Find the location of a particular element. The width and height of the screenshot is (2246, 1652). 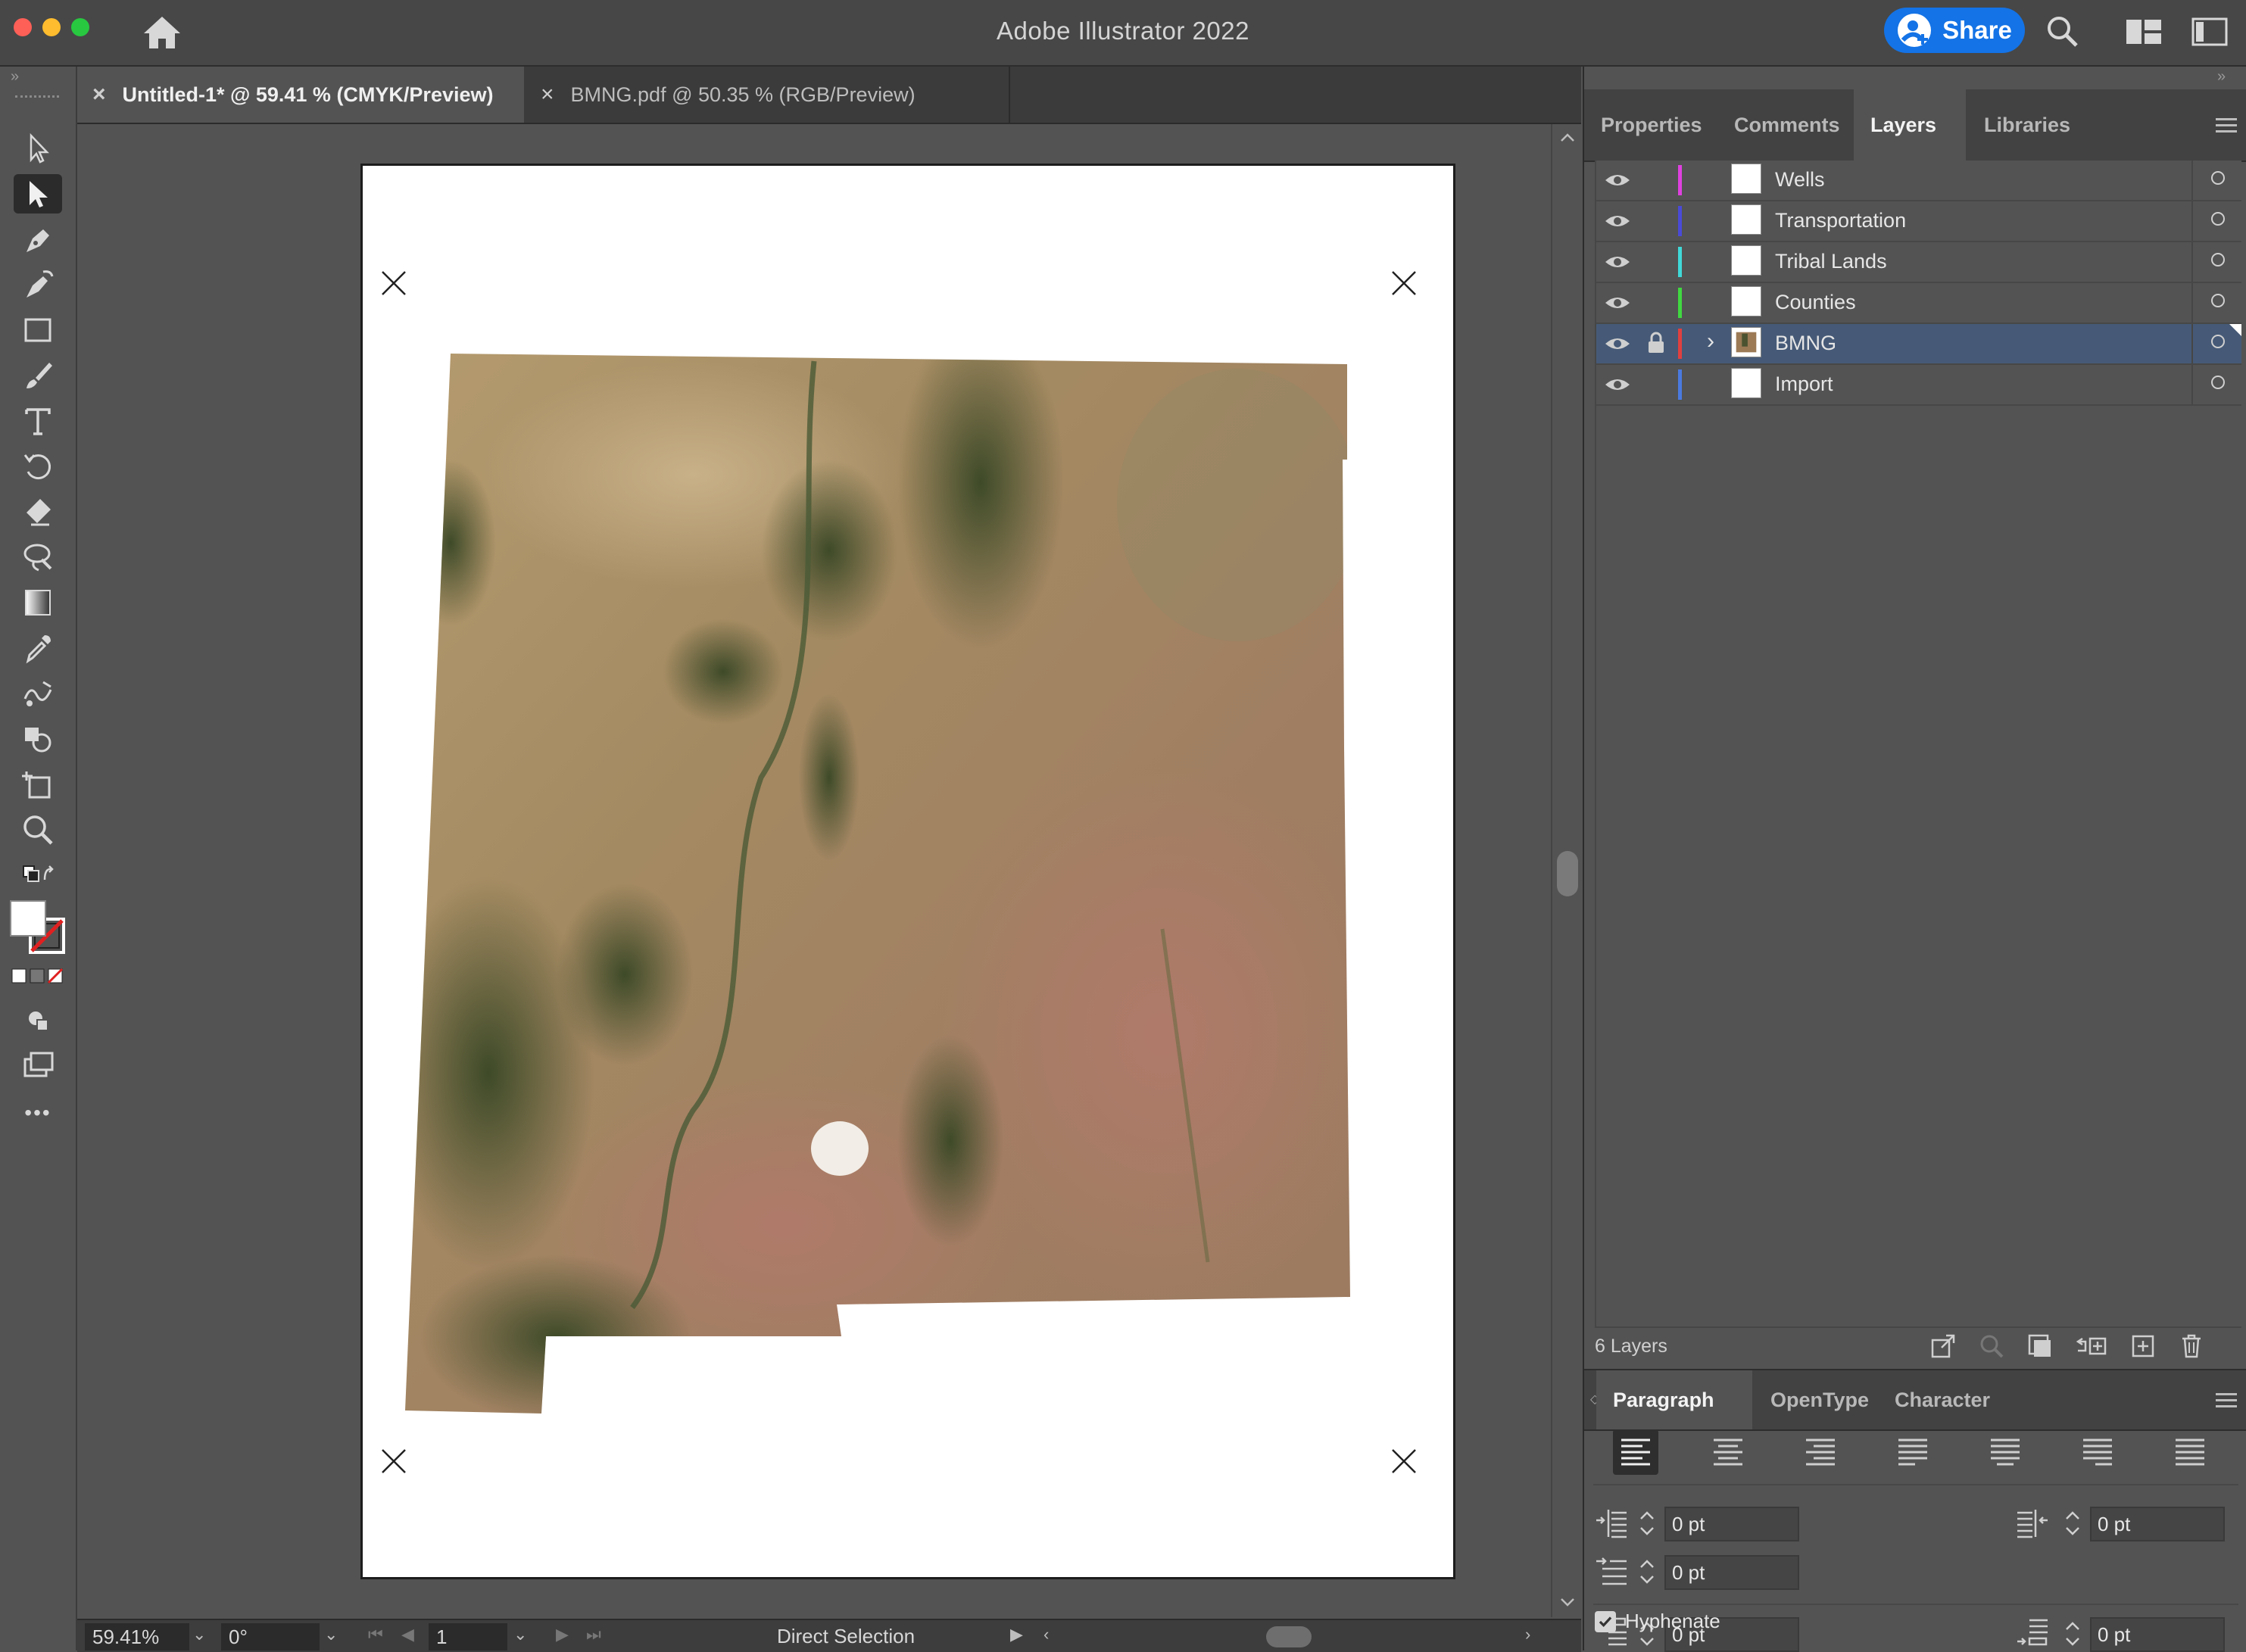

color-mode-buttons is located at coordinates (37, 976).